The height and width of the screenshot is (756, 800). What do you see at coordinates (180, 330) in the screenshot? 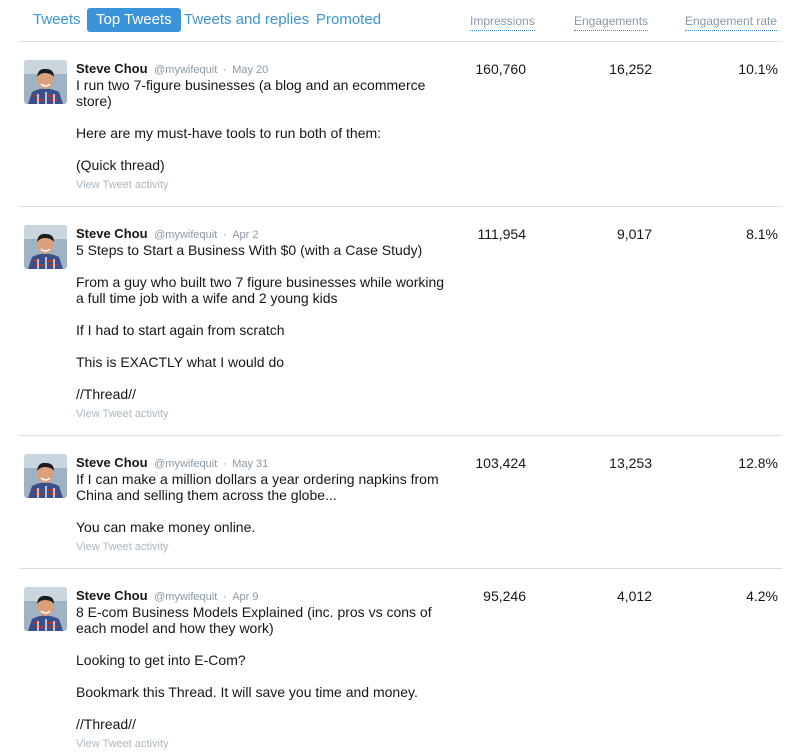
I see `tweet-text-line: If I had to start again from scratch` at bounding box center [180, 330].